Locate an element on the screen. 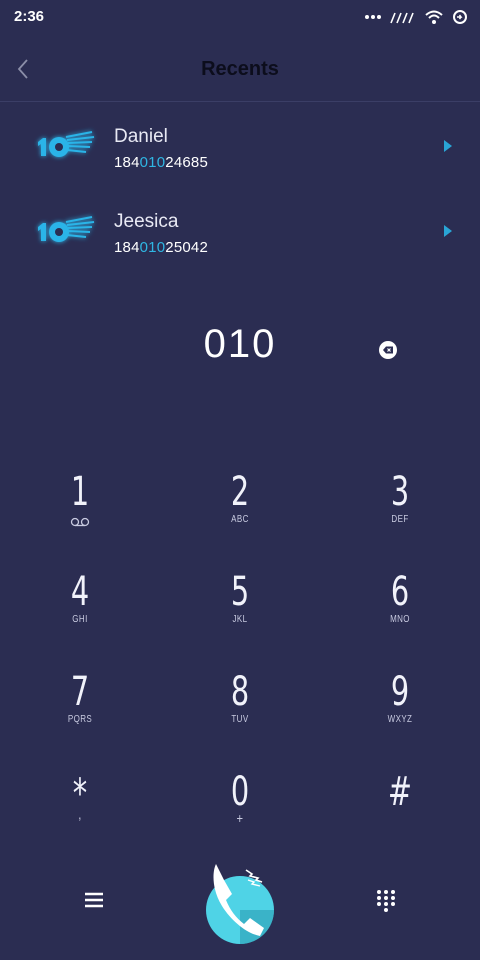 The image size is (480, 960). status-bar: 2:36 is located at coordinates (240, 17).